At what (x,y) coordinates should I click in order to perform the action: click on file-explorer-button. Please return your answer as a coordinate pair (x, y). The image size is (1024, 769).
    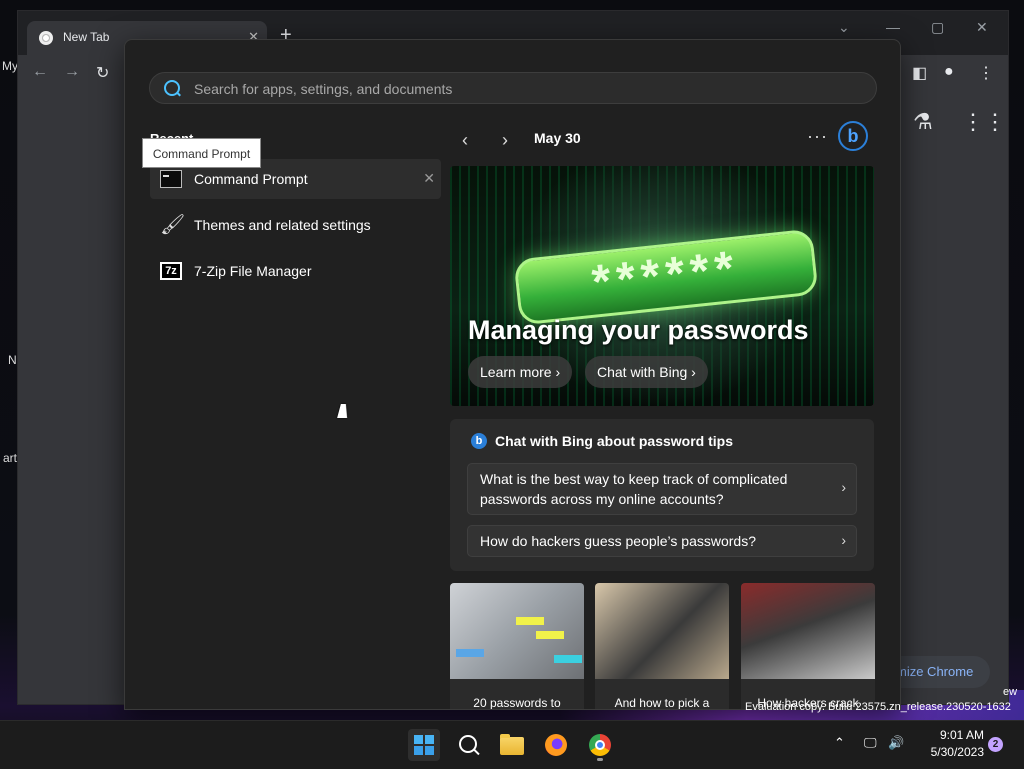
    Looking at the image, I should click on (512, 745).